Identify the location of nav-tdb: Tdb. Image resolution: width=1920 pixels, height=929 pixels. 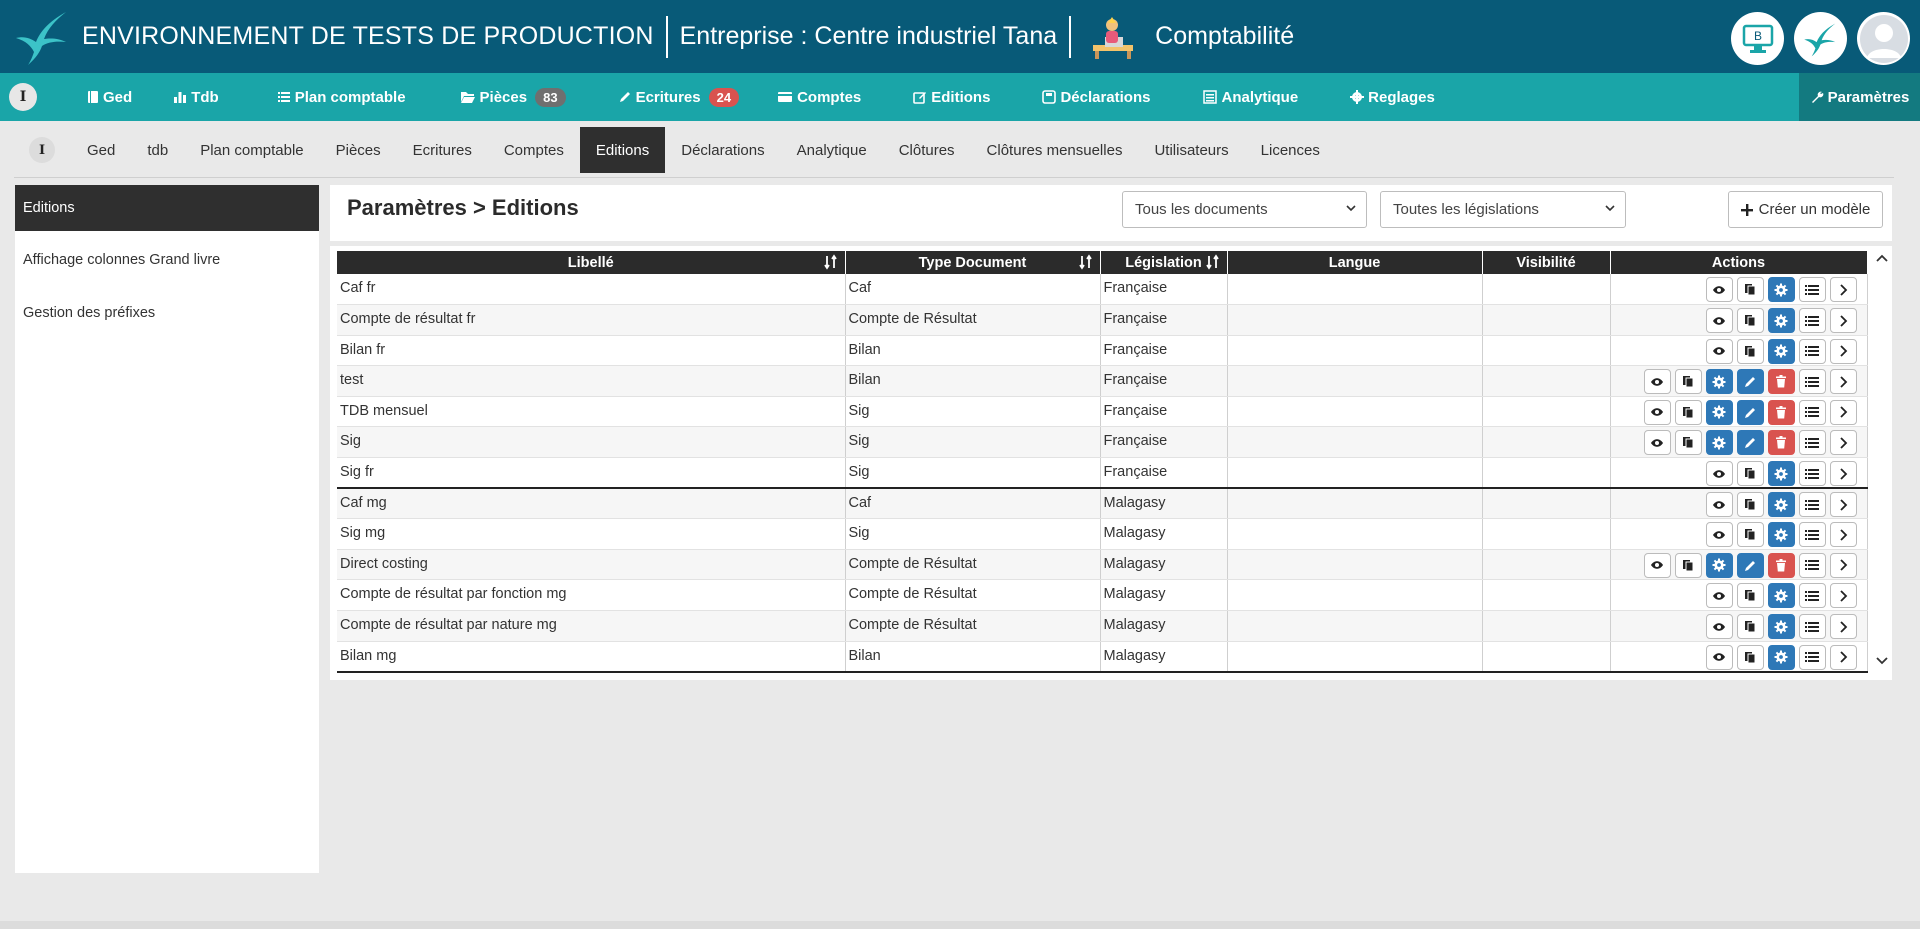
(196, 97).